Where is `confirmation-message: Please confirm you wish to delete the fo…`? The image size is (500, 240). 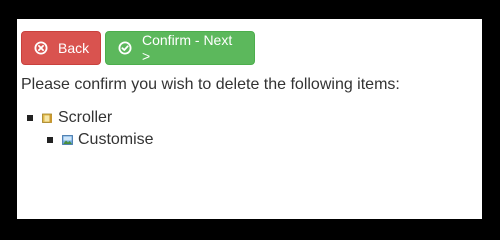 confirmation-message: Please confirm you wish to delete the fo… is located at coordinates (210, 84).